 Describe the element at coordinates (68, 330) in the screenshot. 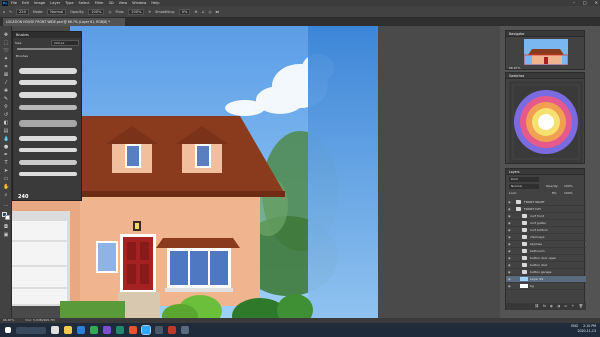

I see `file-explorer-icon` at that location.